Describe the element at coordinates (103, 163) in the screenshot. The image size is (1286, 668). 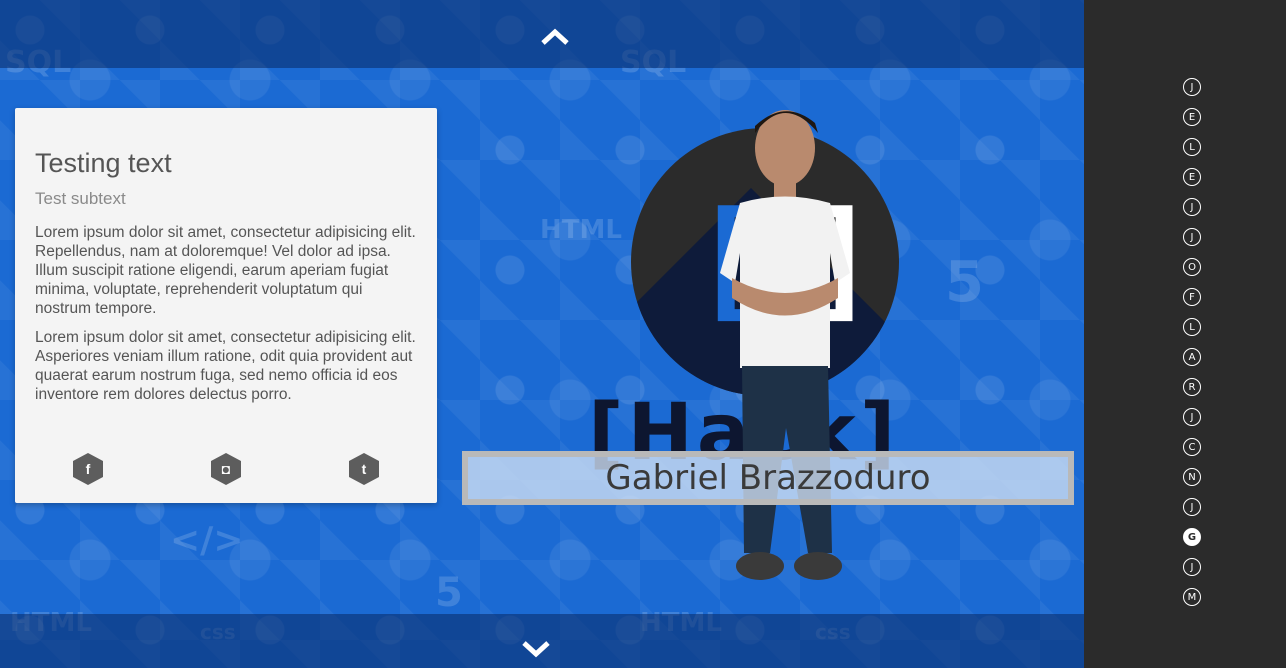
I see `card-title: Testing text` at that location.